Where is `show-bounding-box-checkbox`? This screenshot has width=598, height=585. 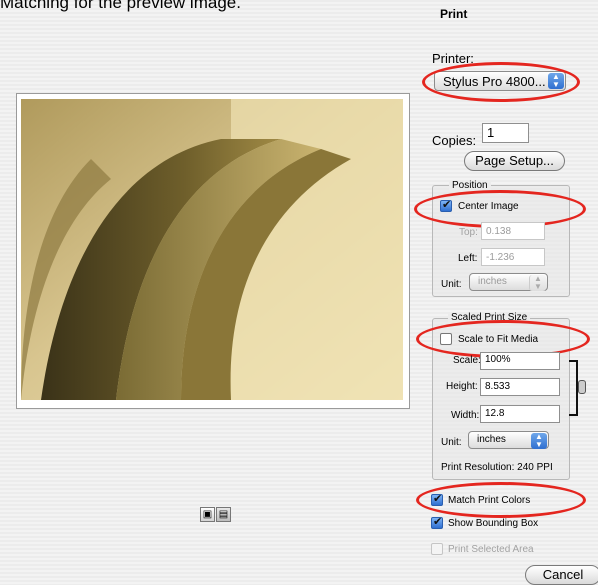 show-bounding-box-checkbox is located at coordinates (437, 522).